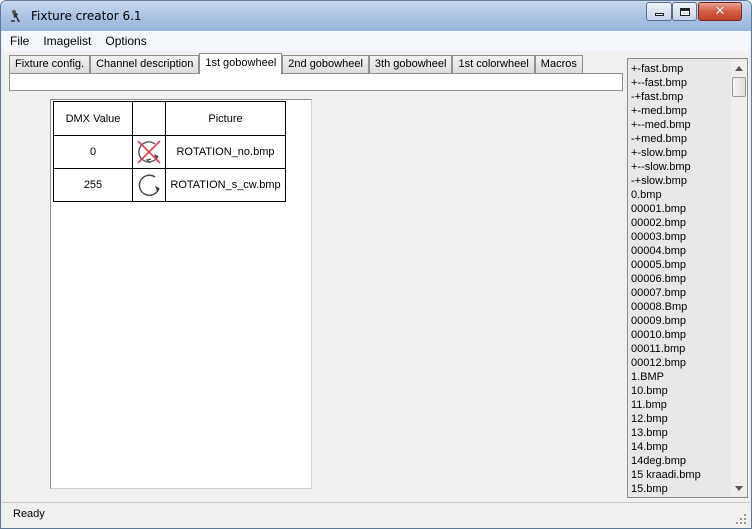 This screenshot has height=529, width=752. I want to click on list-item: 00005.bmp, so click(681, 265).